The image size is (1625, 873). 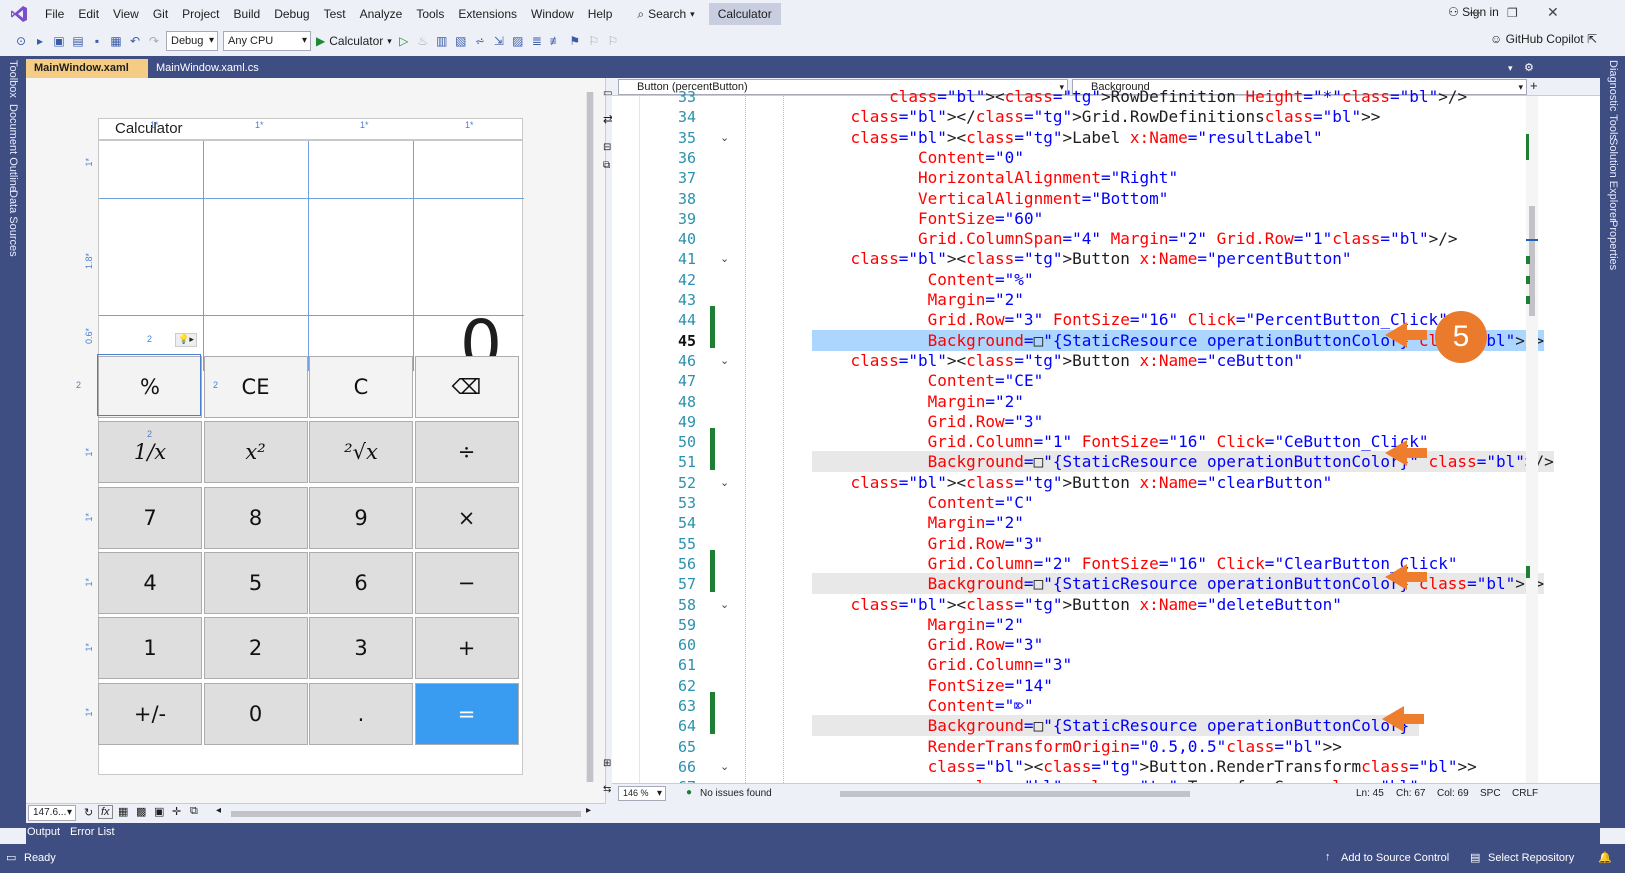 What do you see at coordinates (607, 789) in the screenshot?
I see `swap-panes-icon: ⇆` at bounding box center [607, 789].